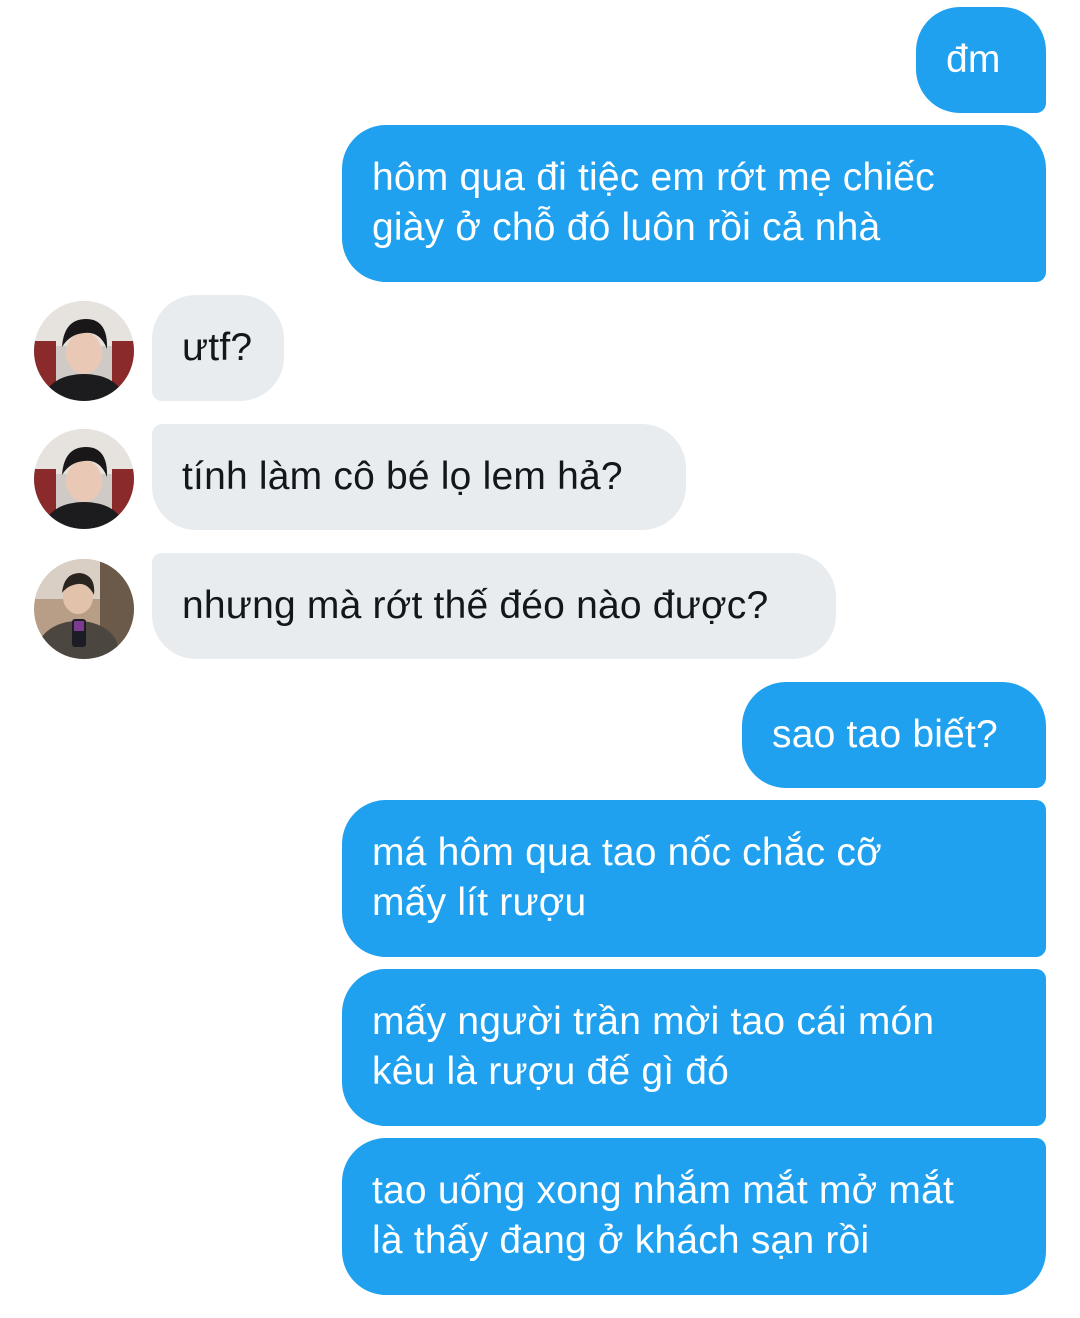  I want to click on message-bubble-incoming: ưtf?, so click(218, 348).